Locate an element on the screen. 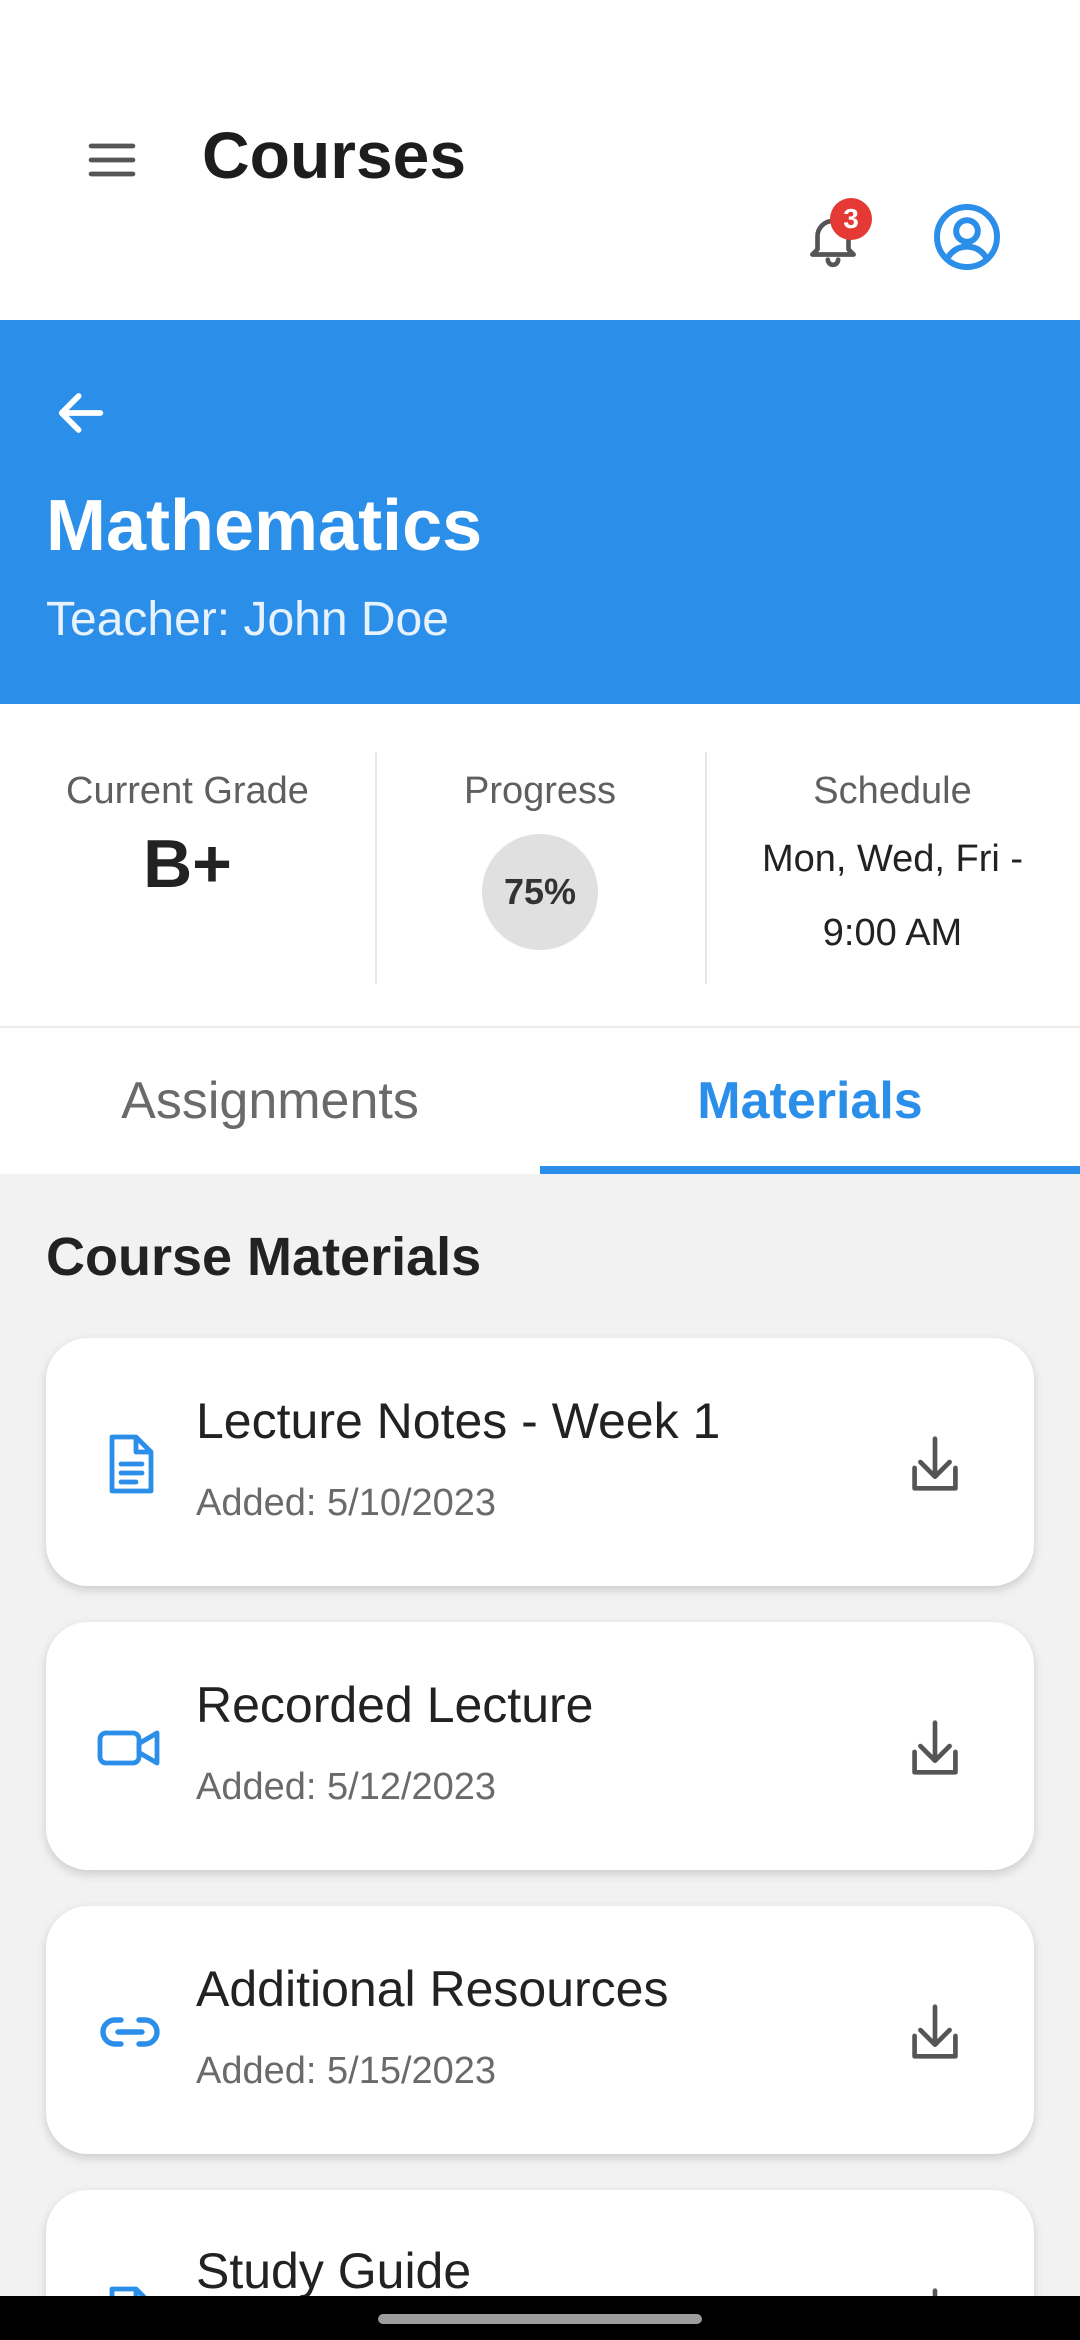  material-date: Added: 5/10/2023 is located at coordinates (346, 1503).